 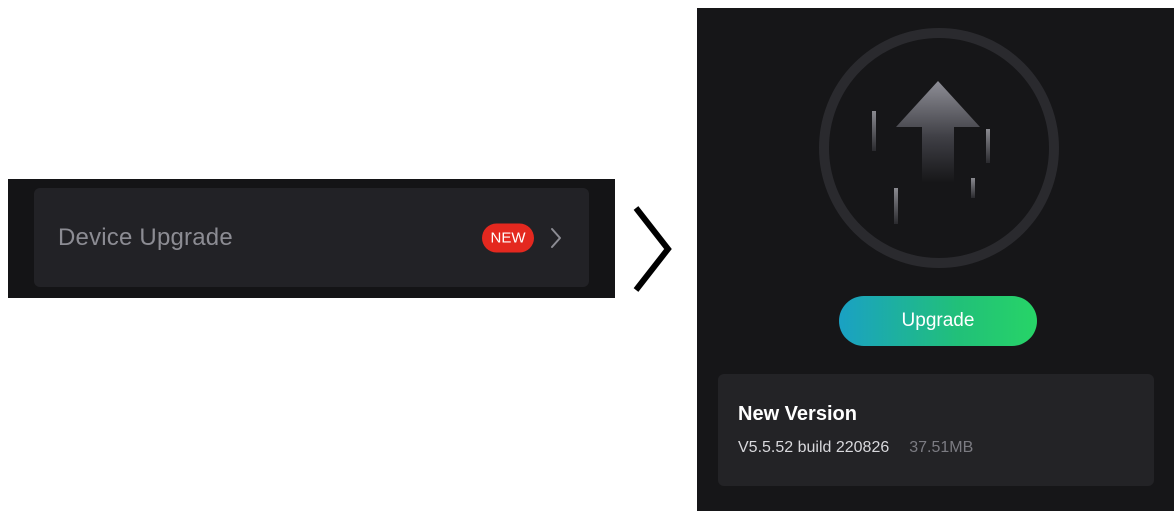 I want to click on version-build: V5.5.52 build 220826, so click(x=814, y=447).